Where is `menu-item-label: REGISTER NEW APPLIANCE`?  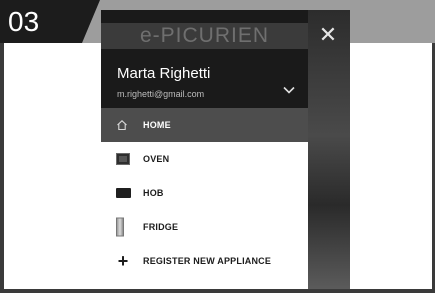 menu-item-label: REGISTER NEW APPLIANCE is located at coordinates (207, 261).